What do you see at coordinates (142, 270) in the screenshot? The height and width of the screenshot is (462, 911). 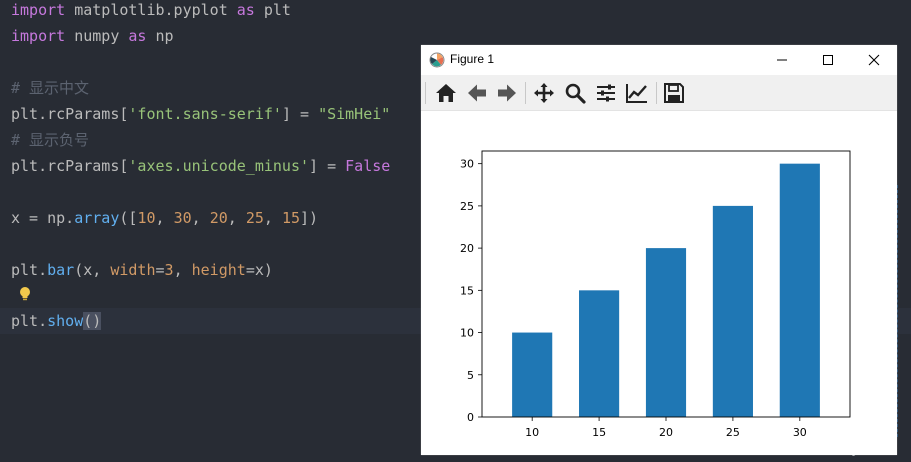 I see `code-line-bar: plt.bar(x, width=3, height=x)` at bounding box center [142, 270].